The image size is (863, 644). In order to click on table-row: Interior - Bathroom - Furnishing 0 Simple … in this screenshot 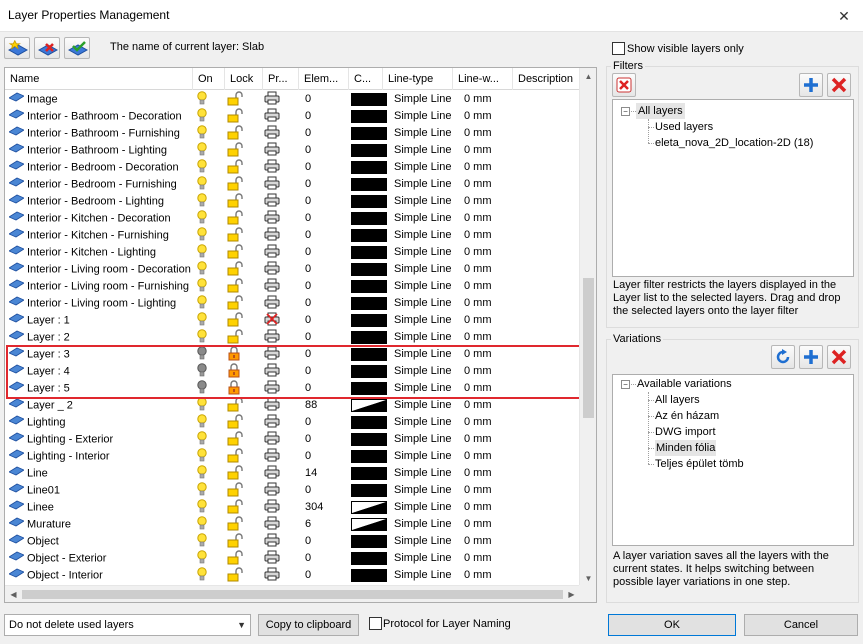, I will do `click(292, 133)`.